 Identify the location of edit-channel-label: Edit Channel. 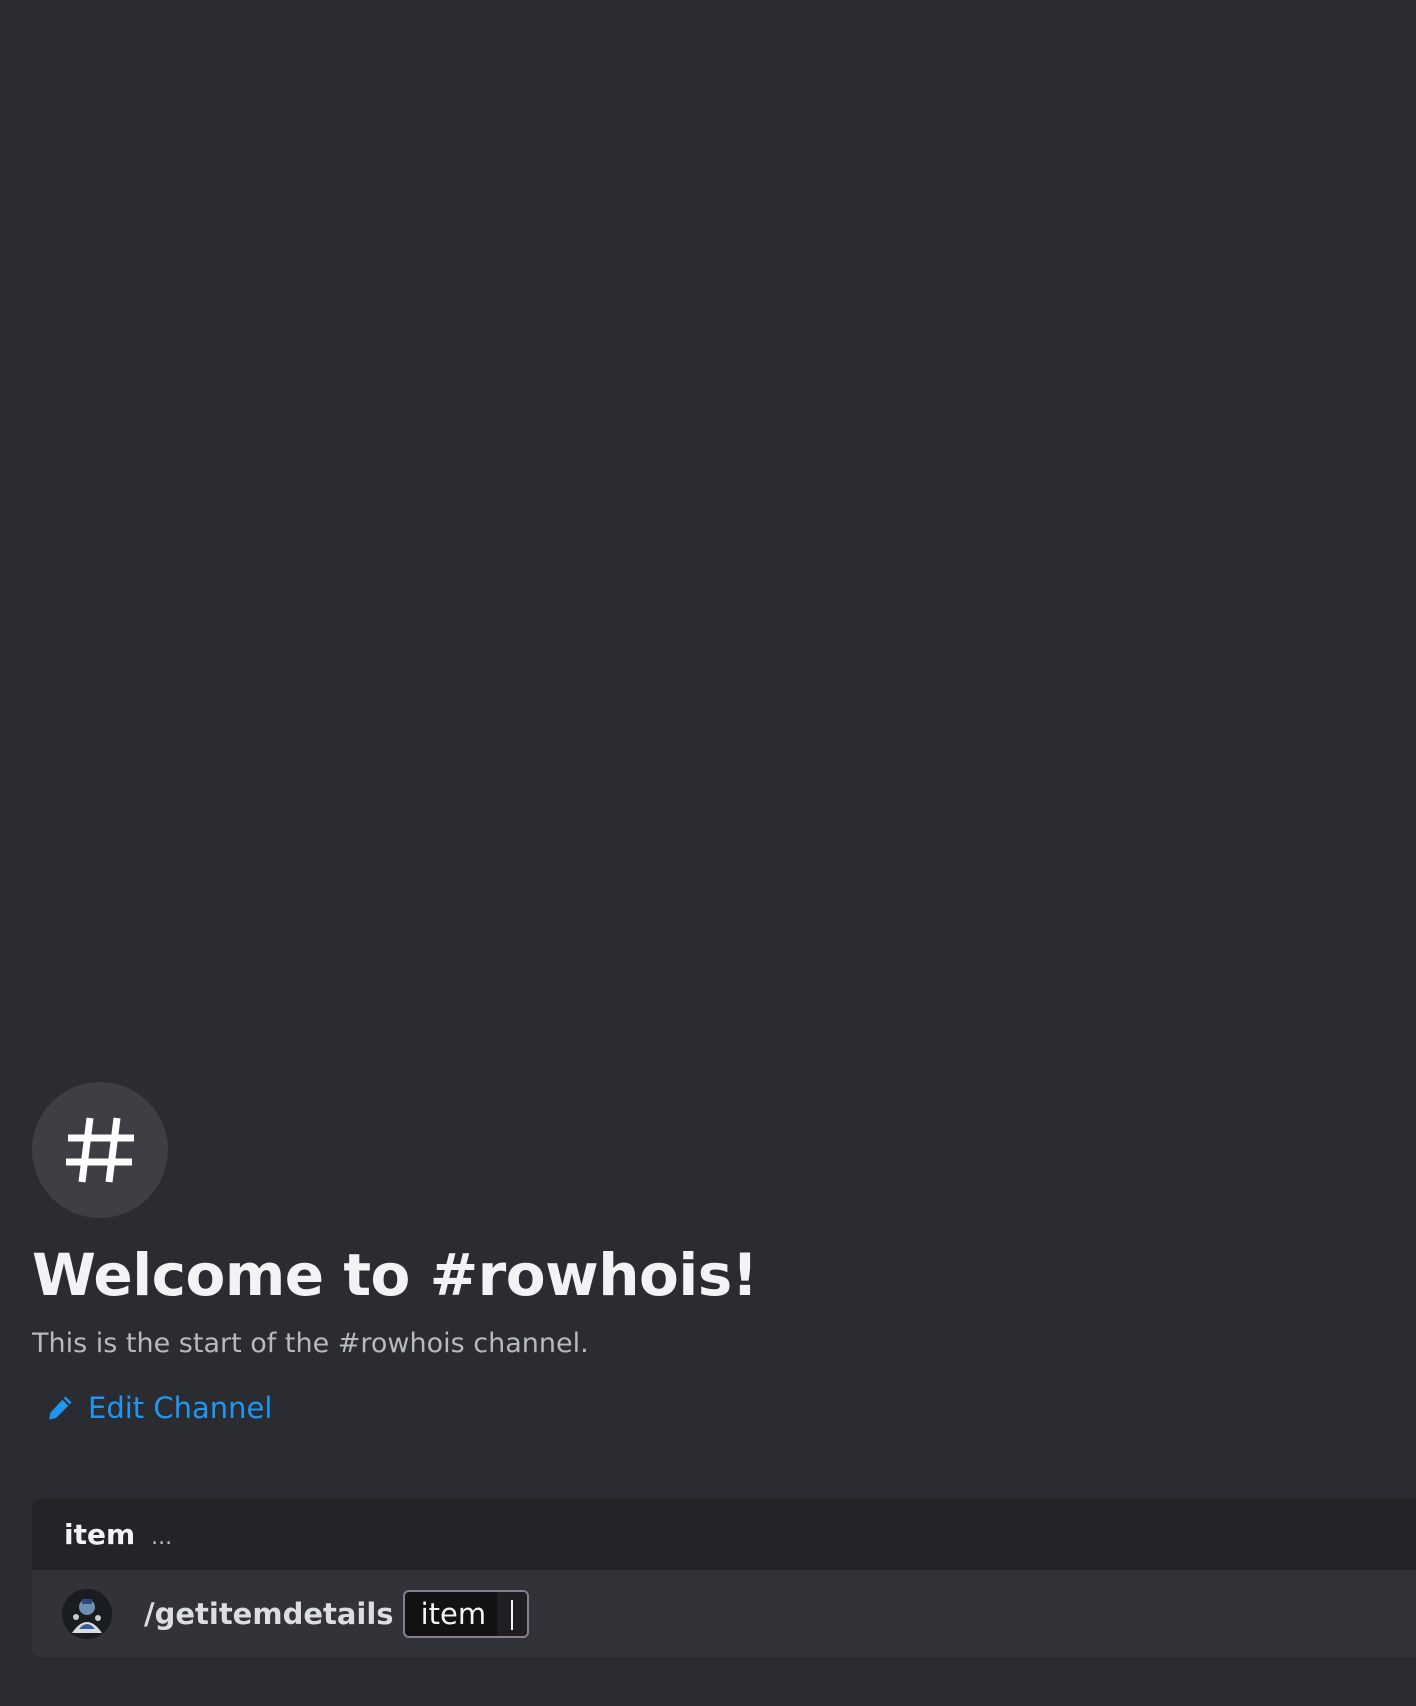
(180, 1408).